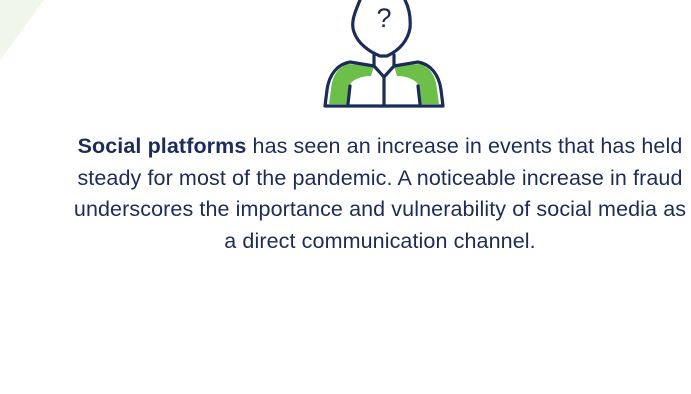 The height and width of the screenshot is (394, 691). Describe the element at coordinates (384, 54) in the screenshot. I see `confused-person-icon: ?` at that location.